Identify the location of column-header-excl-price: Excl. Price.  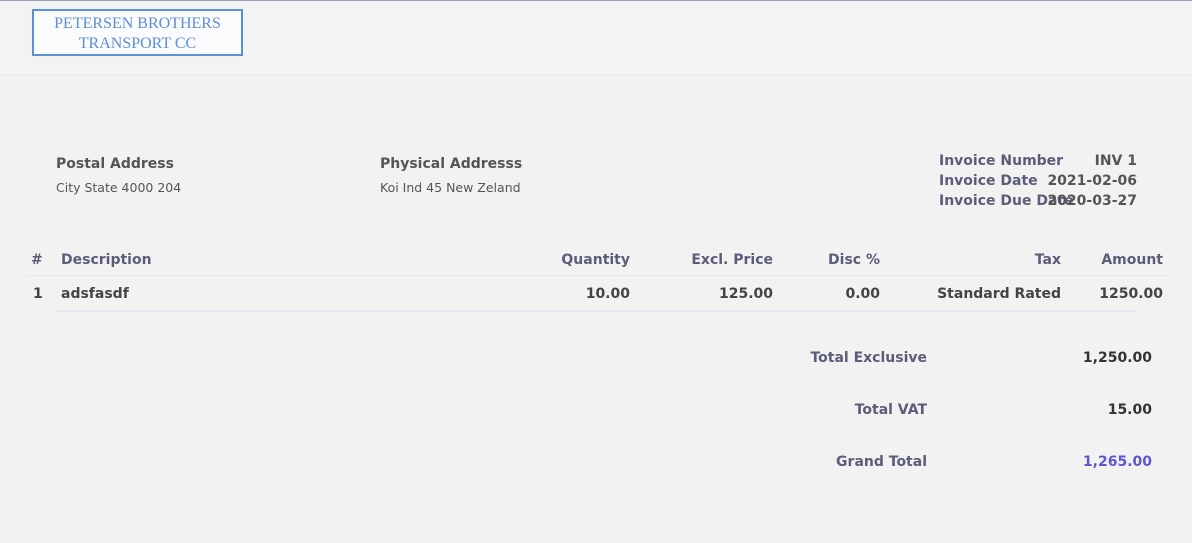
(732, 260).